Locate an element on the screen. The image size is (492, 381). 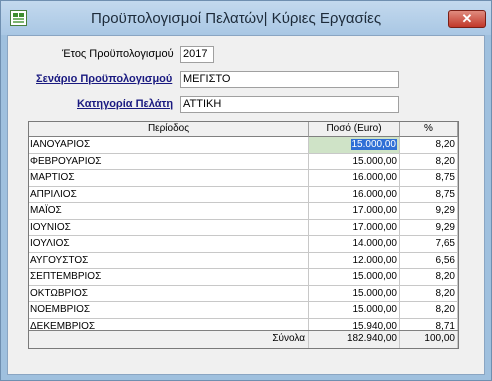
table-row: ΙΟΥΛΙΟΣ 14.000,00 7,65 is located at coordinates (243, 244).